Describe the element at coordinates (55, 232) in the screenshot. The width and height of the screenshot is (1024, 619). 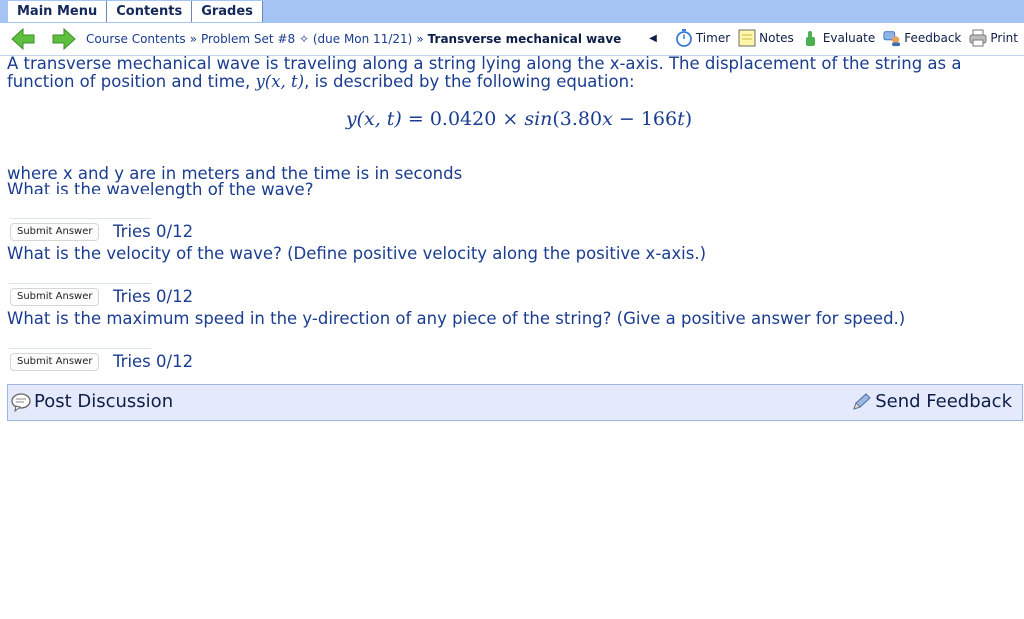
I see `question-1-submit-button: Submit Answer` at that location.